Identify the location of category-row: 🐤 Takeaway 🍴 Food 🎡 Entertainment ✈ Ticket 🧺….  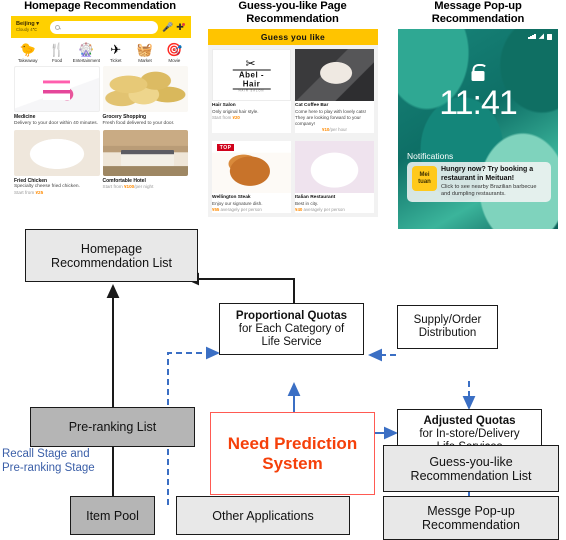
(101, 52).